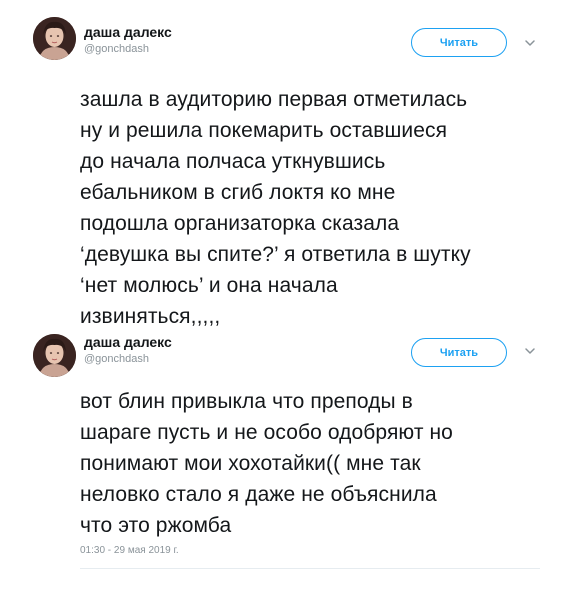 The height and width of the screenshot is (589, 567). Describe the element at coordinates (129, 550) in the screenshot. I see `tweet-timestamp: 01:30 - 29 мая 2019 г.` at that location.